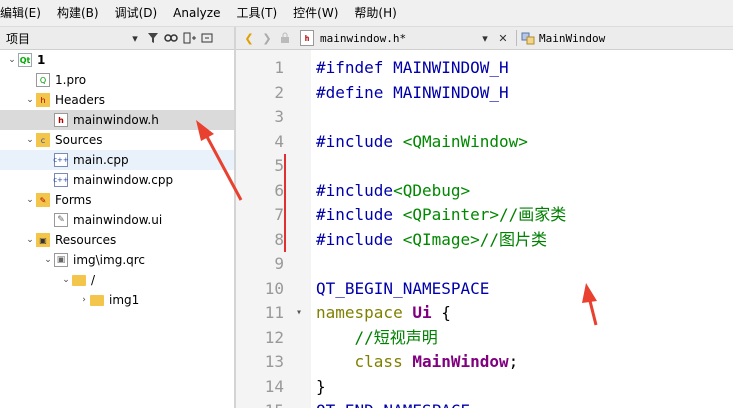 The image size is (733, 408). Describe the element at coordinates (590, 304) in the screenshot. I see `annotation-arrow-right` at that location.